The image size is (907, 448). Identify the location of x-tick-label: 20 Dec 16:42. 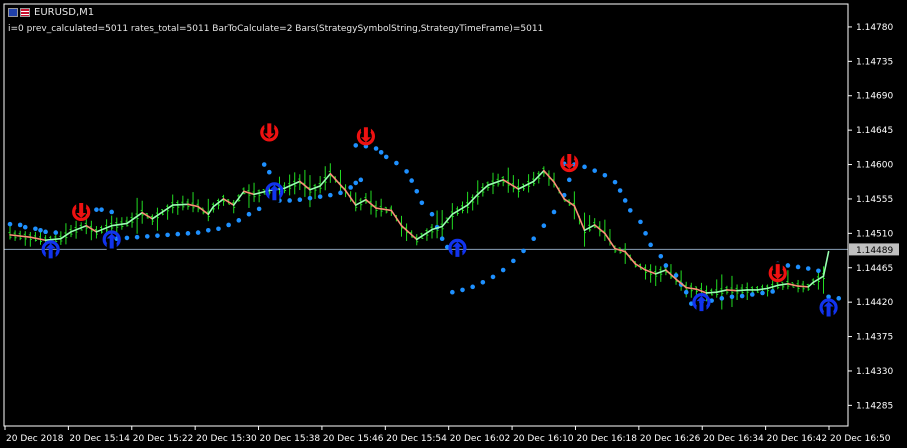
(797, 439).